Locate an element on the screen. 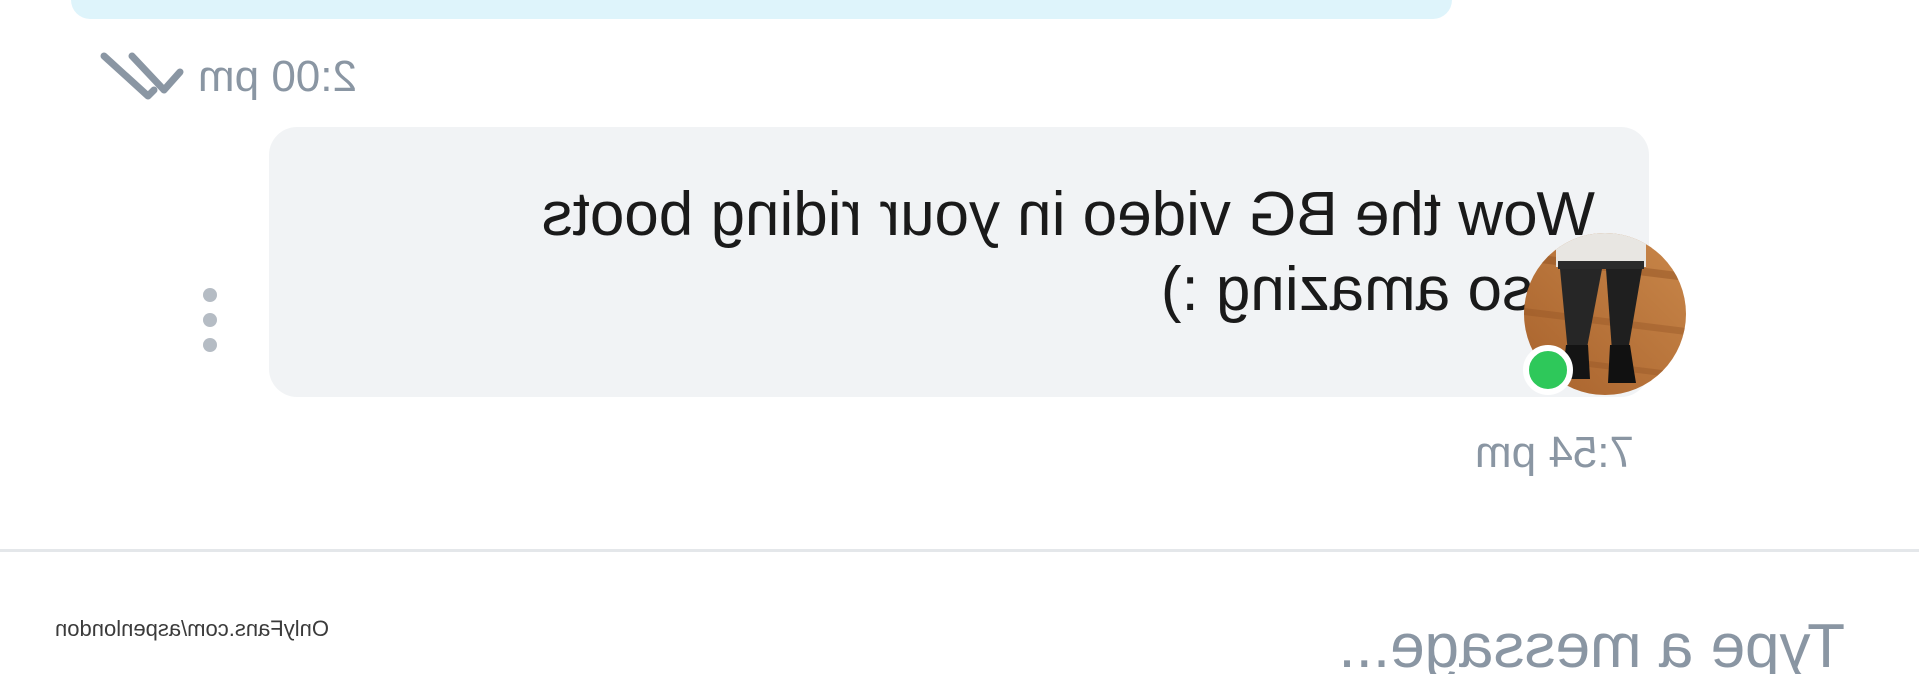 The width and height of the screenshot is (1919, 674). received-message-time: 7:54 pm is located at coordinates (1554, 452).